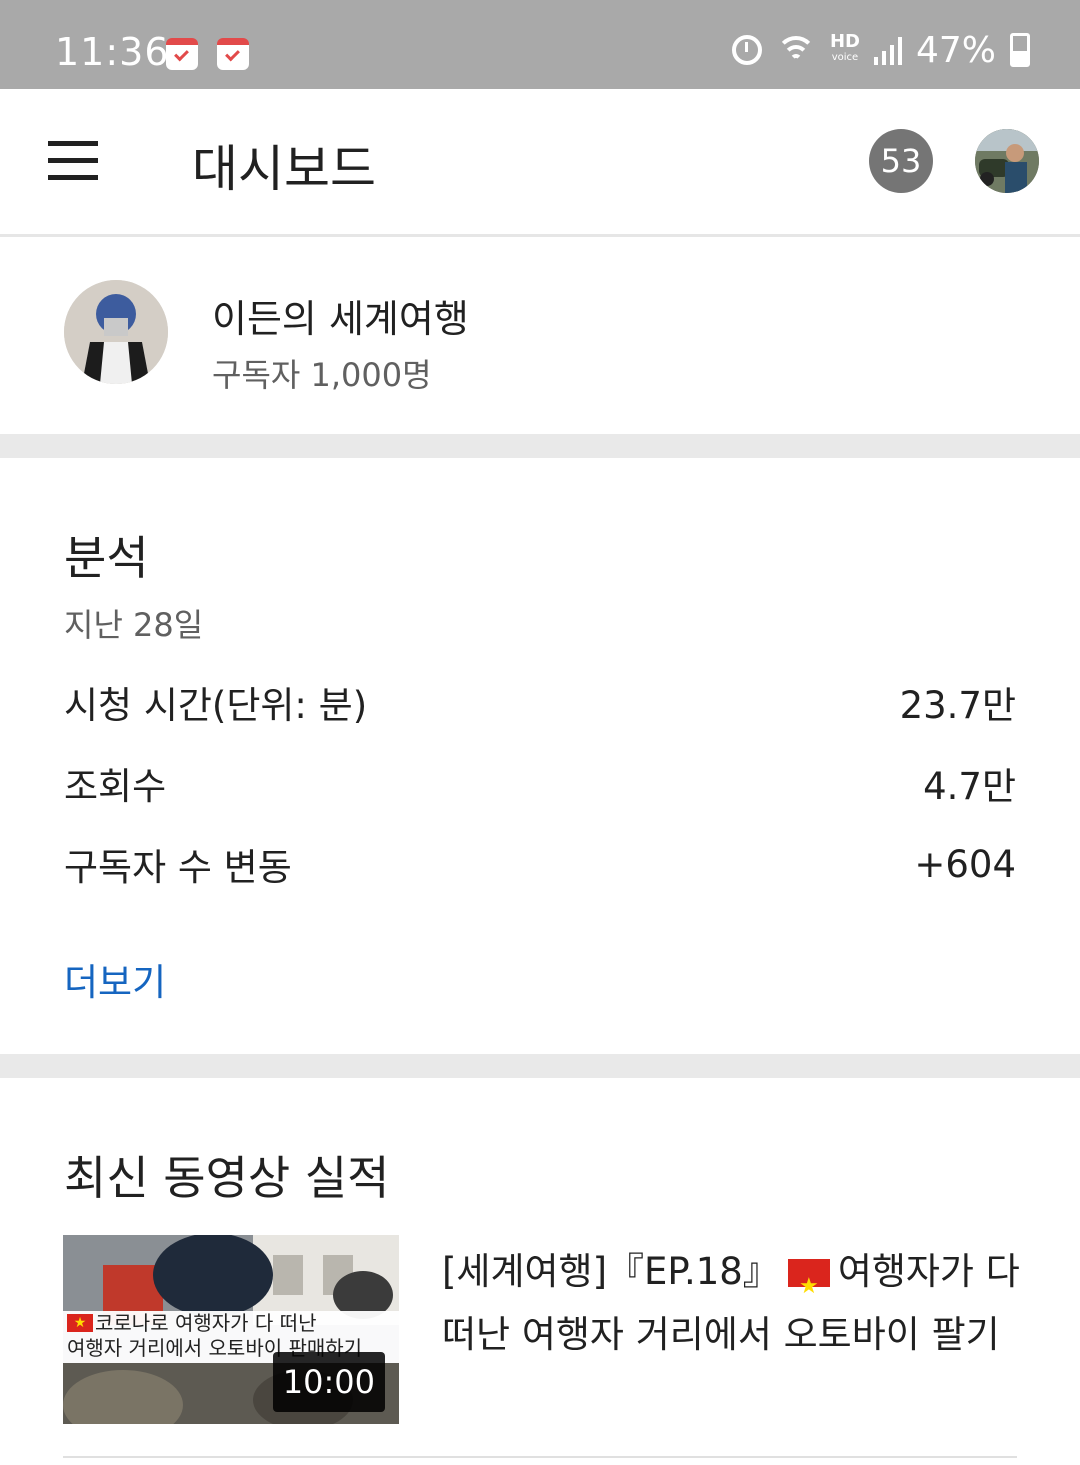 This screenshot has height=1465, width=1080. I want to click on video-duration: 10:00, so click(328, 1382).